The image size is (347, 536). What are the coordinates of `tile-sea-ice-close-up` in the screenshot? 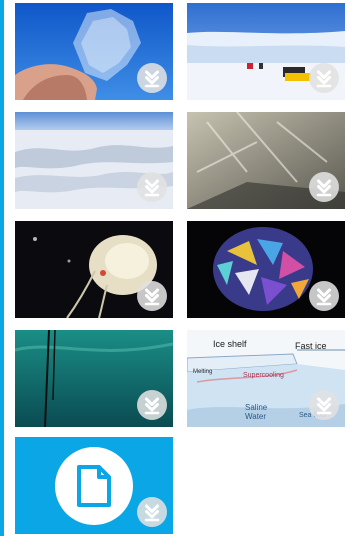 It's located at (266, 160).